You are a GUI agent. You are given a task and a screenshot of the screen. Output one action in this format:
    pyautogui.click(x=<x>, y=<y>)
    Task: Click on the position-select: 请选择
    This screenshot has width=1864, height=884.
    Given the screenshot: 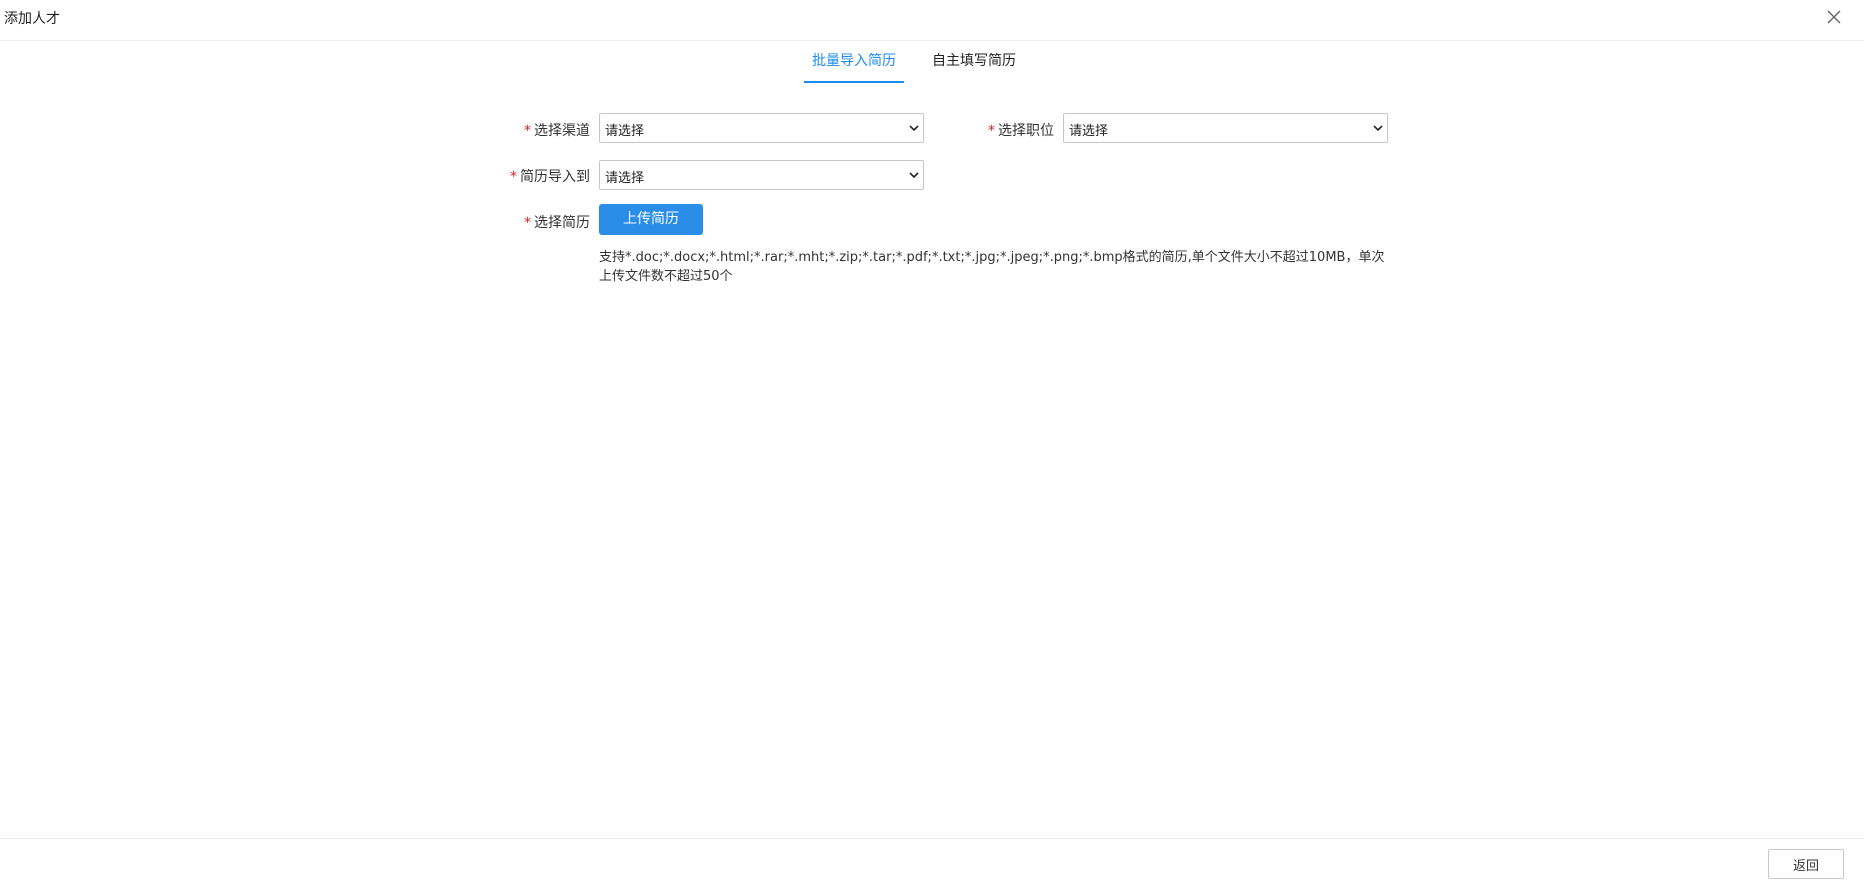 What is the action you would take?
    pyautogui.click(x=1225, y=128)
    